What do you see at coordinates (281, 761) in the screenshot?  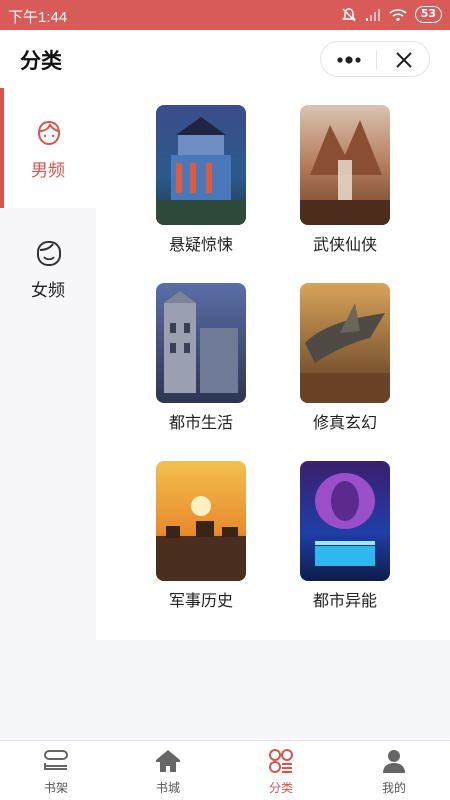 I see `category-grid-icon` at bounding box center [281, 761].